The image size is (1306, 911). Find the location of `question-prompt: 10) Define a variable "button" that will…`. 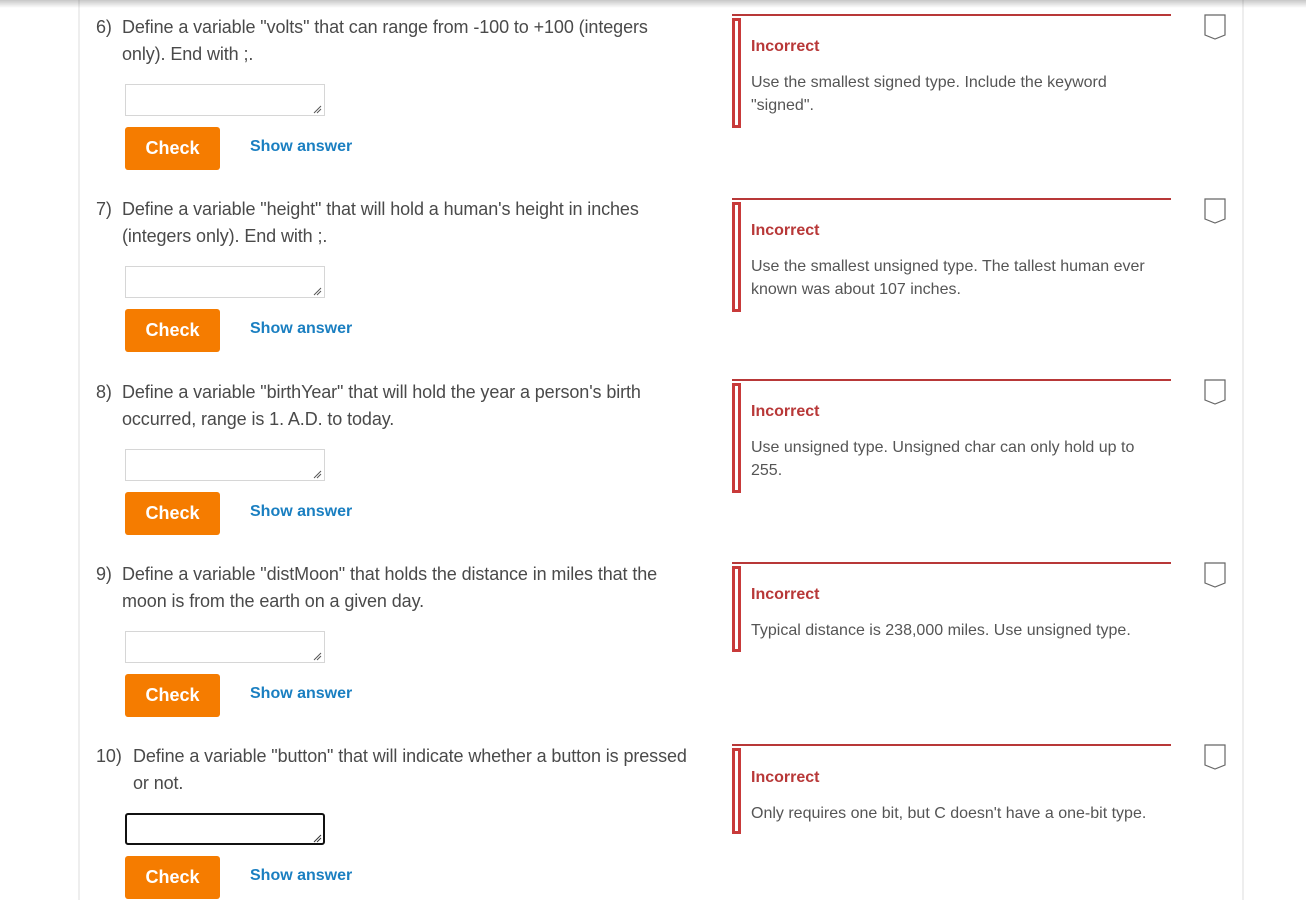

question-prompt: 10) Define a variable "button" that will… is located at coordinates (396, 770).